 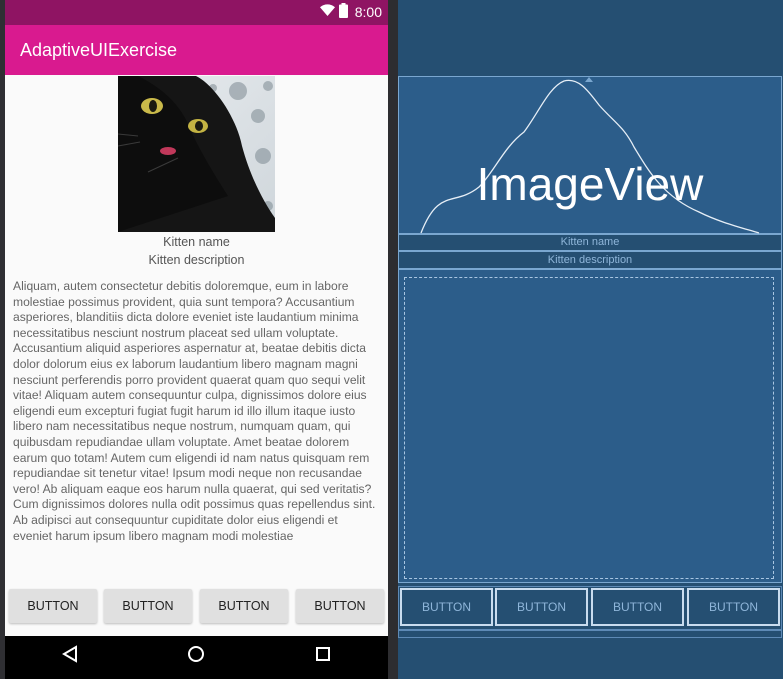 What do you see at coordinates (590, 155) in the screenshot?
I see `blueprint-imageview: ImageView` at bounding box center [590, 155].